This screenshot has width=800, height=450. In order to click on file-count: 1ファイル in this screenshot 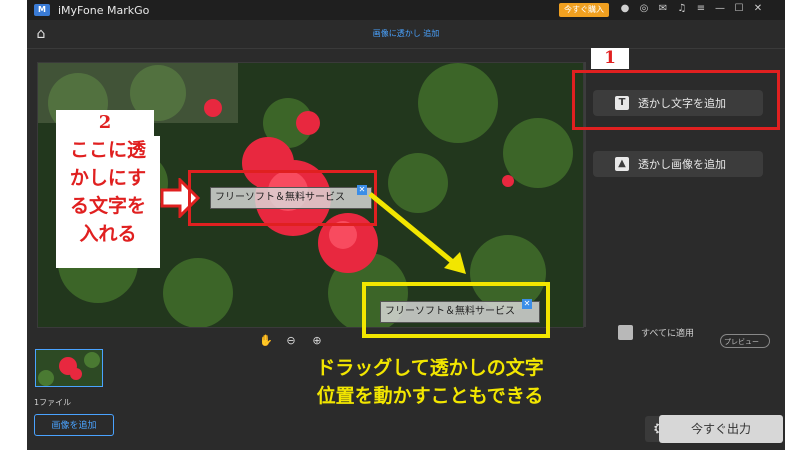, I will do `click(53, 402)`.